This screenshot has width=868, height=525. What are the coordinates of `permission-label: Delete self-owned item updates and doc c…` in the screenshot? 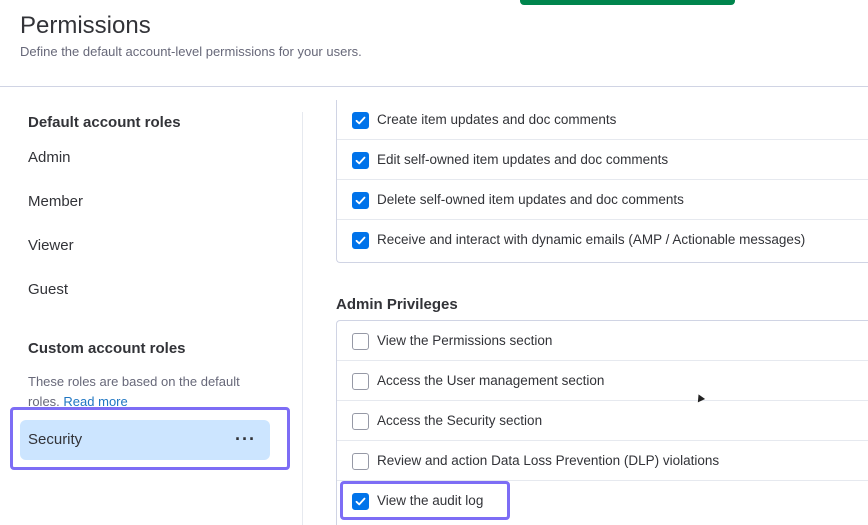 It's located at (530, 199).